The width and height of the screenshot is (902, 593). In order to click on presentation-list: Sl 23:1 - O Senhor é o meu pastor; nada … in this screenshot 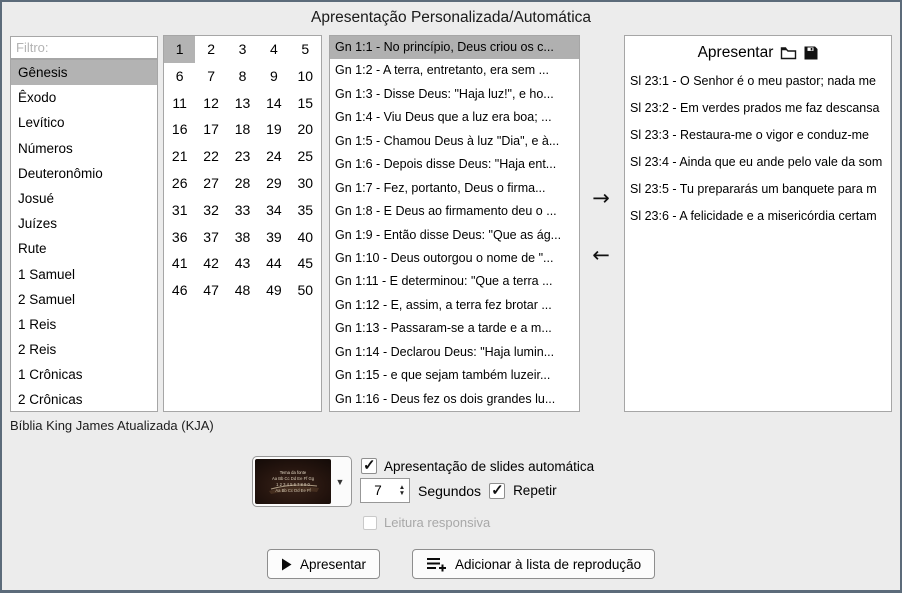, I will do `click(758, 149)`.